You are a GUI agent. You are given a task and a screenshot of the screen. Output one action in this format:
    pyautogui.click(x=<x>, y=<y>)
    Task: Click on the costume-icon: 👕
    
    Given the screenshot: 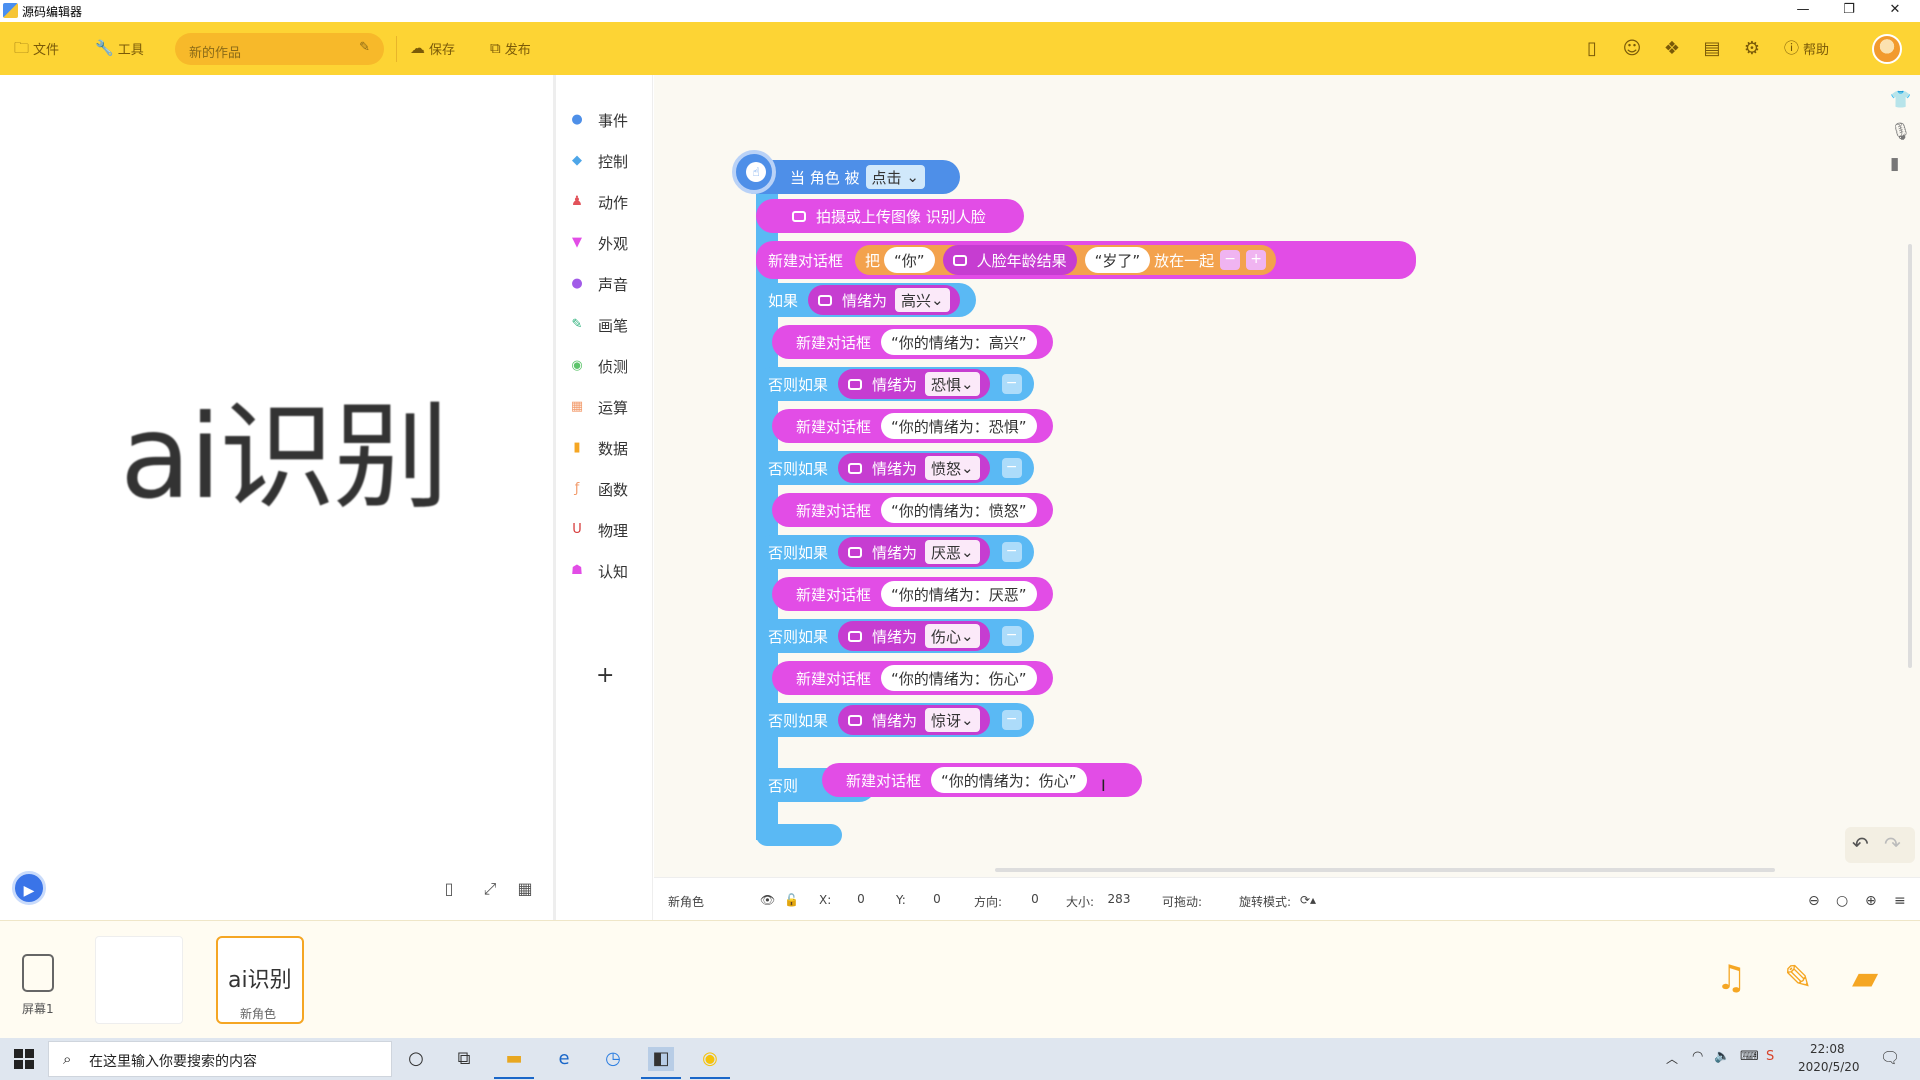 What is the action you would take?
    pyautogui.click(x=1902, y=100)
    